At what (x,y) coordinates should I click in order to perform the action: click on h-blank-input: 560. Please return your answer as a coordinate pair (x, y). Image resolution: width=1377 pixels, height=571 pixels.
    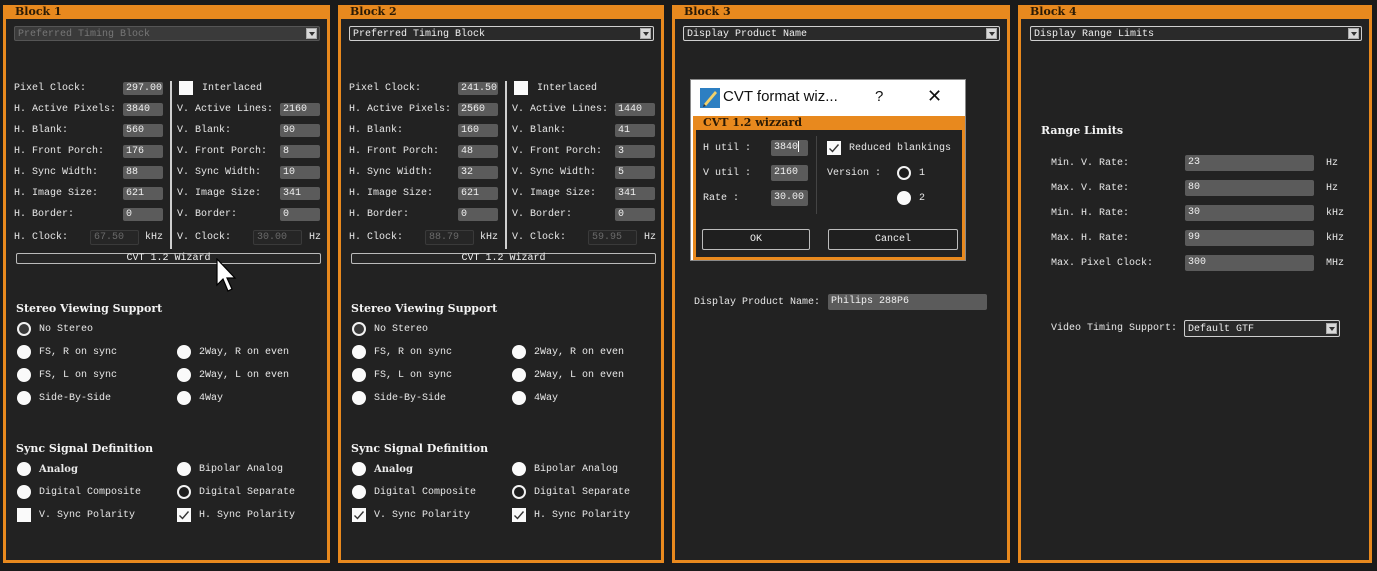
    Looking at the image, I should click on (143, 130).